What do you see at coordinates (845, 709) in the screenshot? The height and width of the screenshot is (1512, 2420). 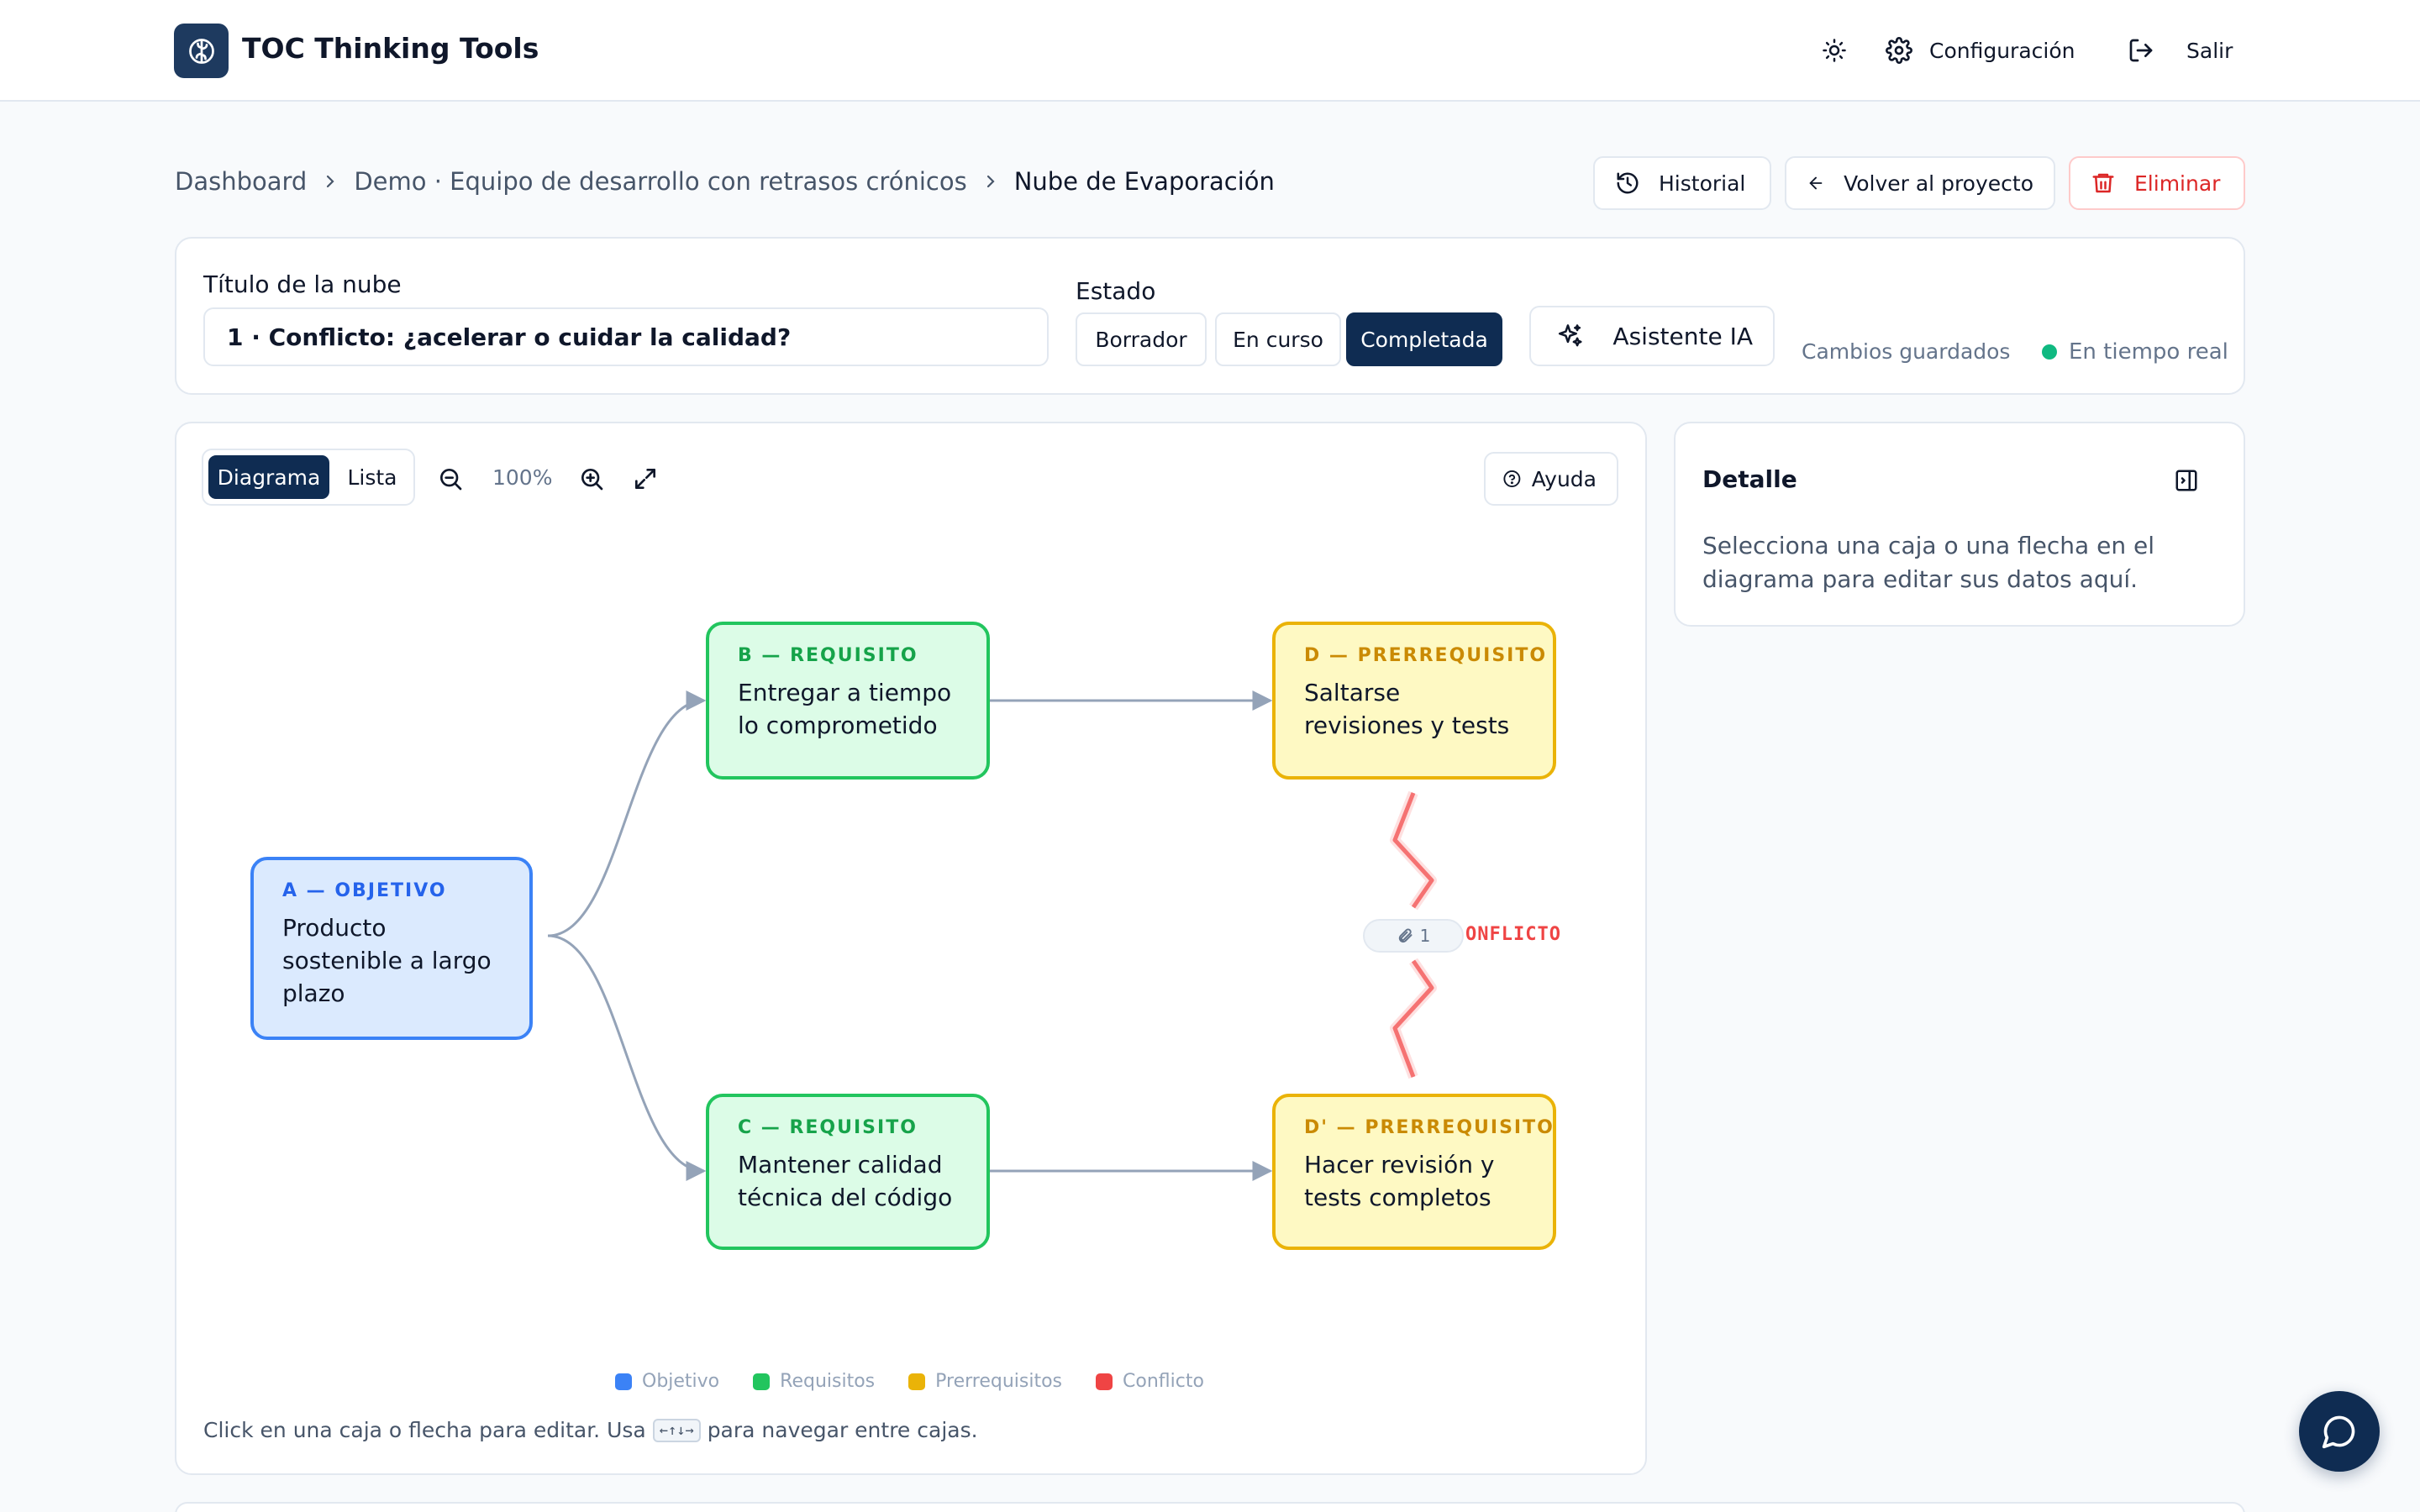 I see `node-b-text: Entregar a tiempo lo comprometido` at bounding box center [845, 709].